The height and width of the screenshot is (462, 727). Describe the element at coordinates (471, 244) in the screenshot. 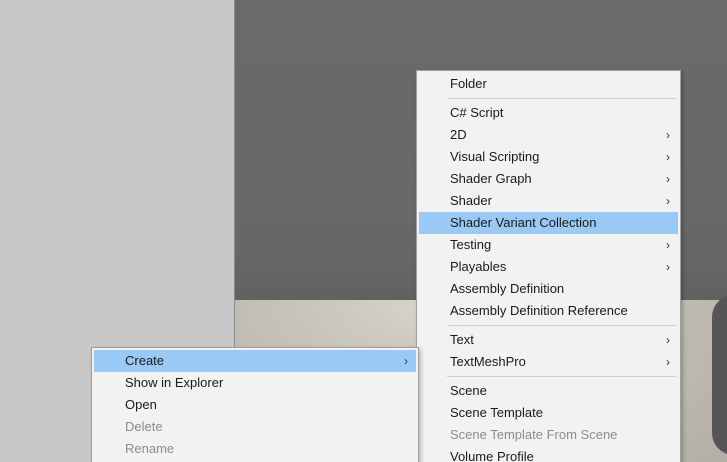

I see `menu-item-label: Testing` at that location.